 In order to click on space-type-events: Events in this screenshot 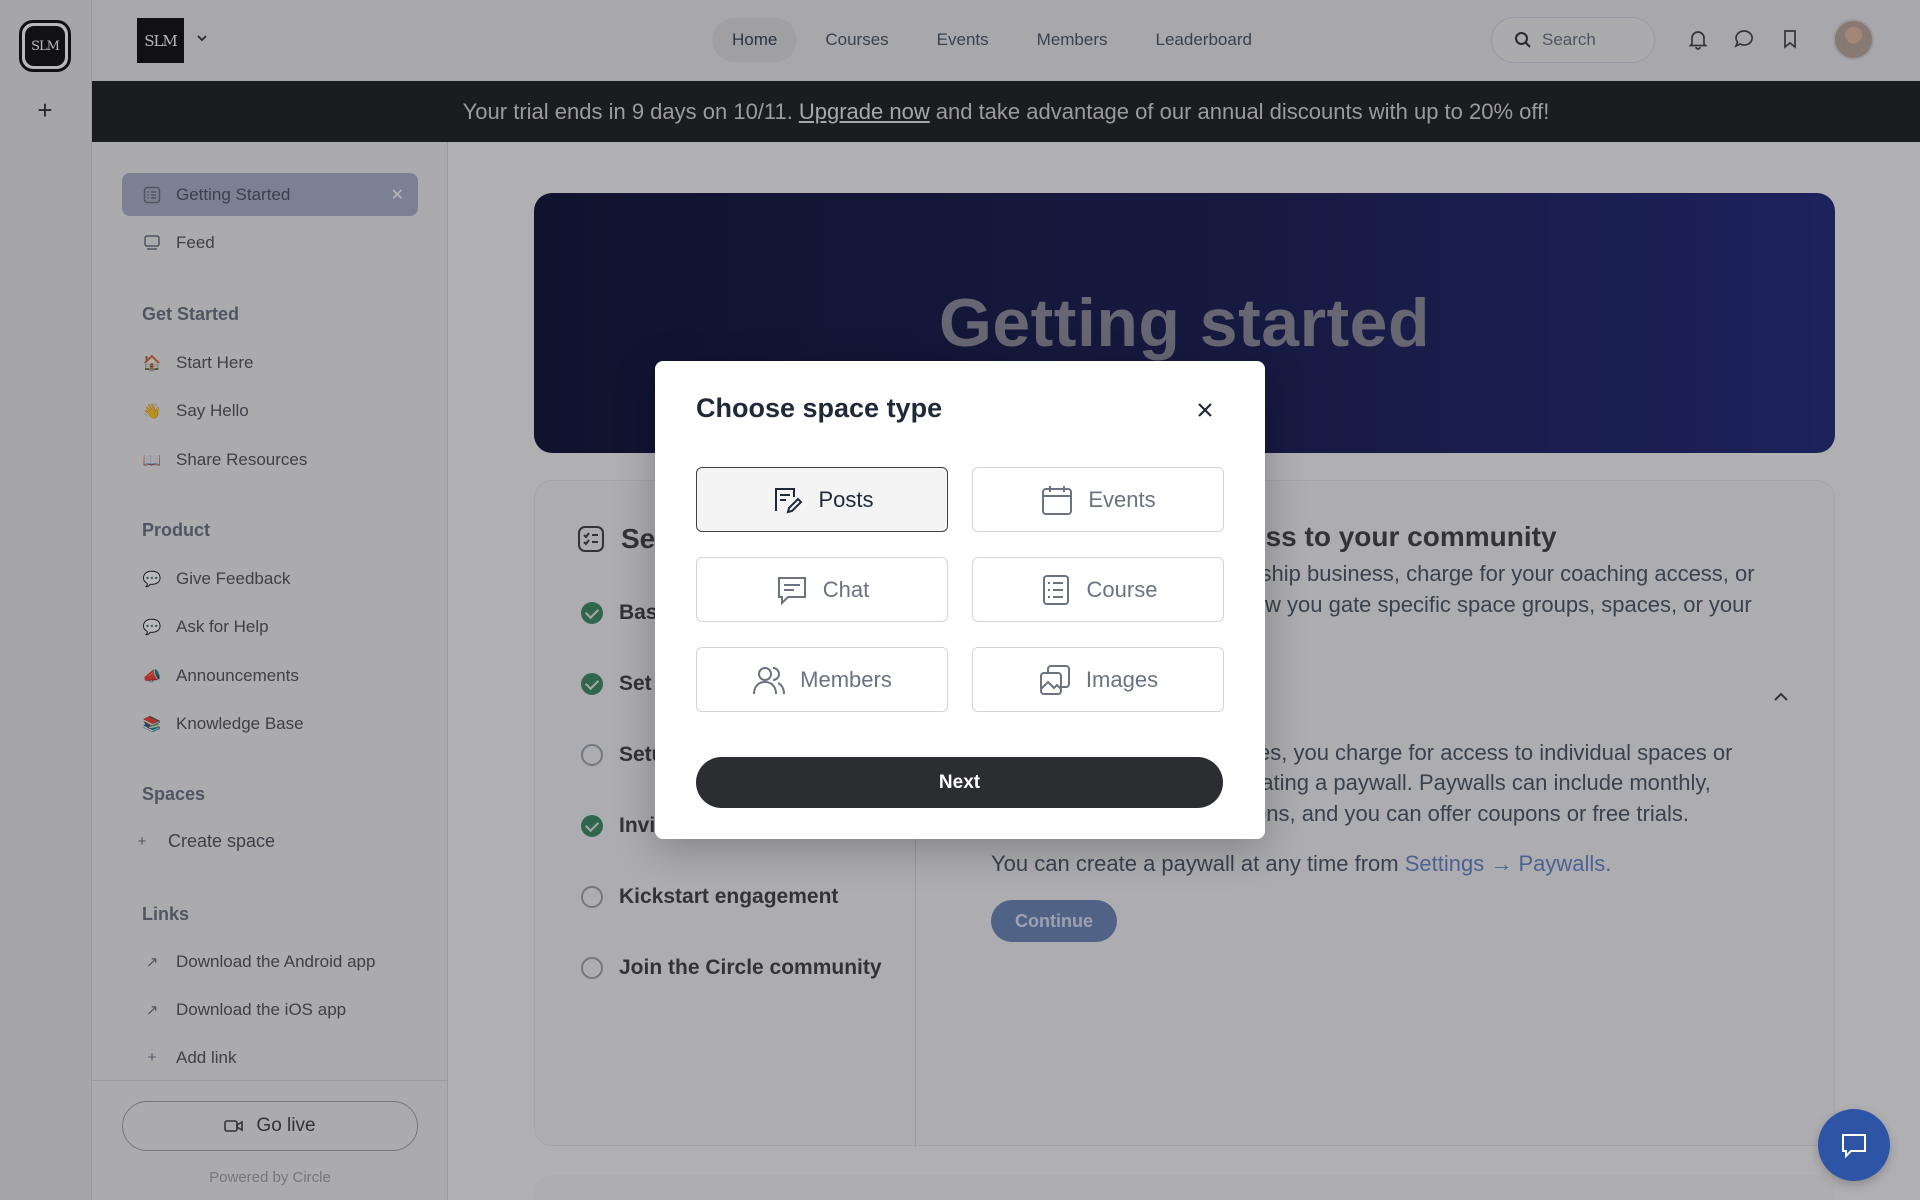, I will do `click(1098, 499)`.